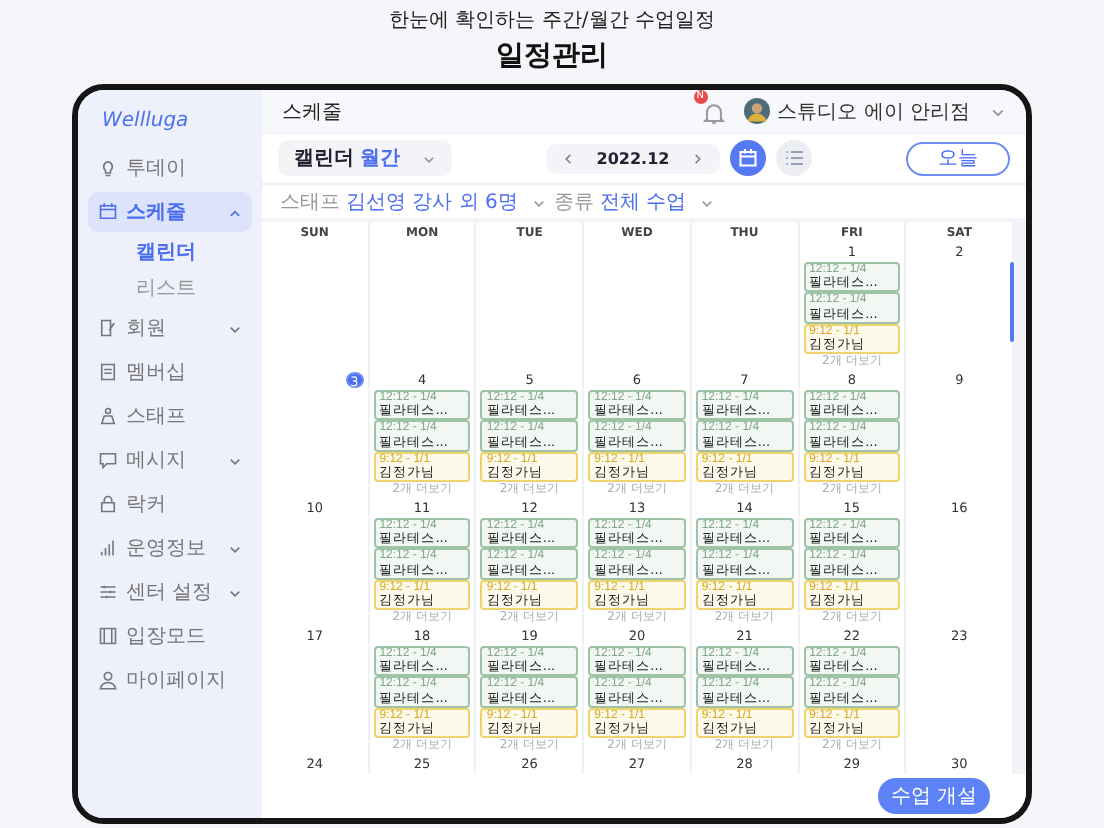 The width and height of the screenshot is (1104, 828). What do you see at coordinates (108, 460) in the screenshot?
I see `chat-icon` at bounding box center [108, 460].